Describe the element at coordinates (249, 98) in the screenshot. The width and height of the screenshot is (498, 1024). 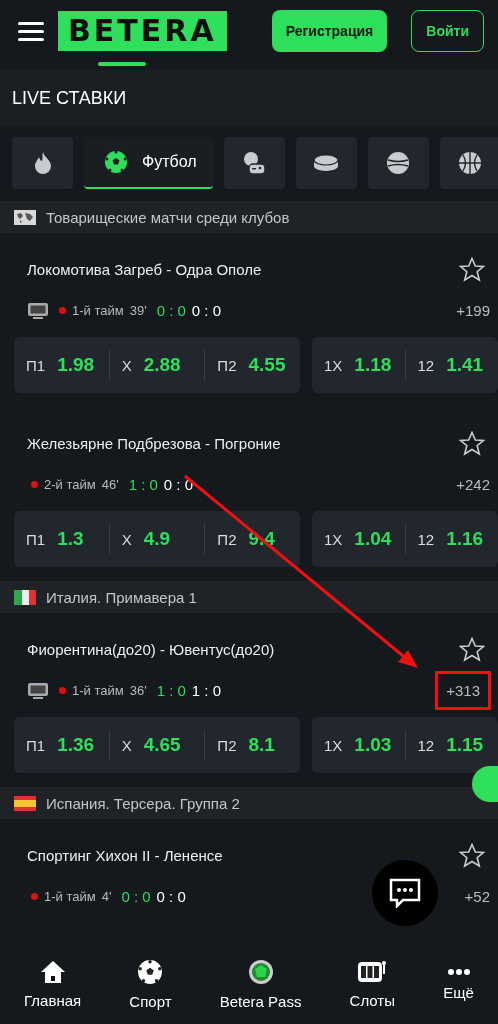
I see `page-title: LIVE СТАВКИ` at that location.